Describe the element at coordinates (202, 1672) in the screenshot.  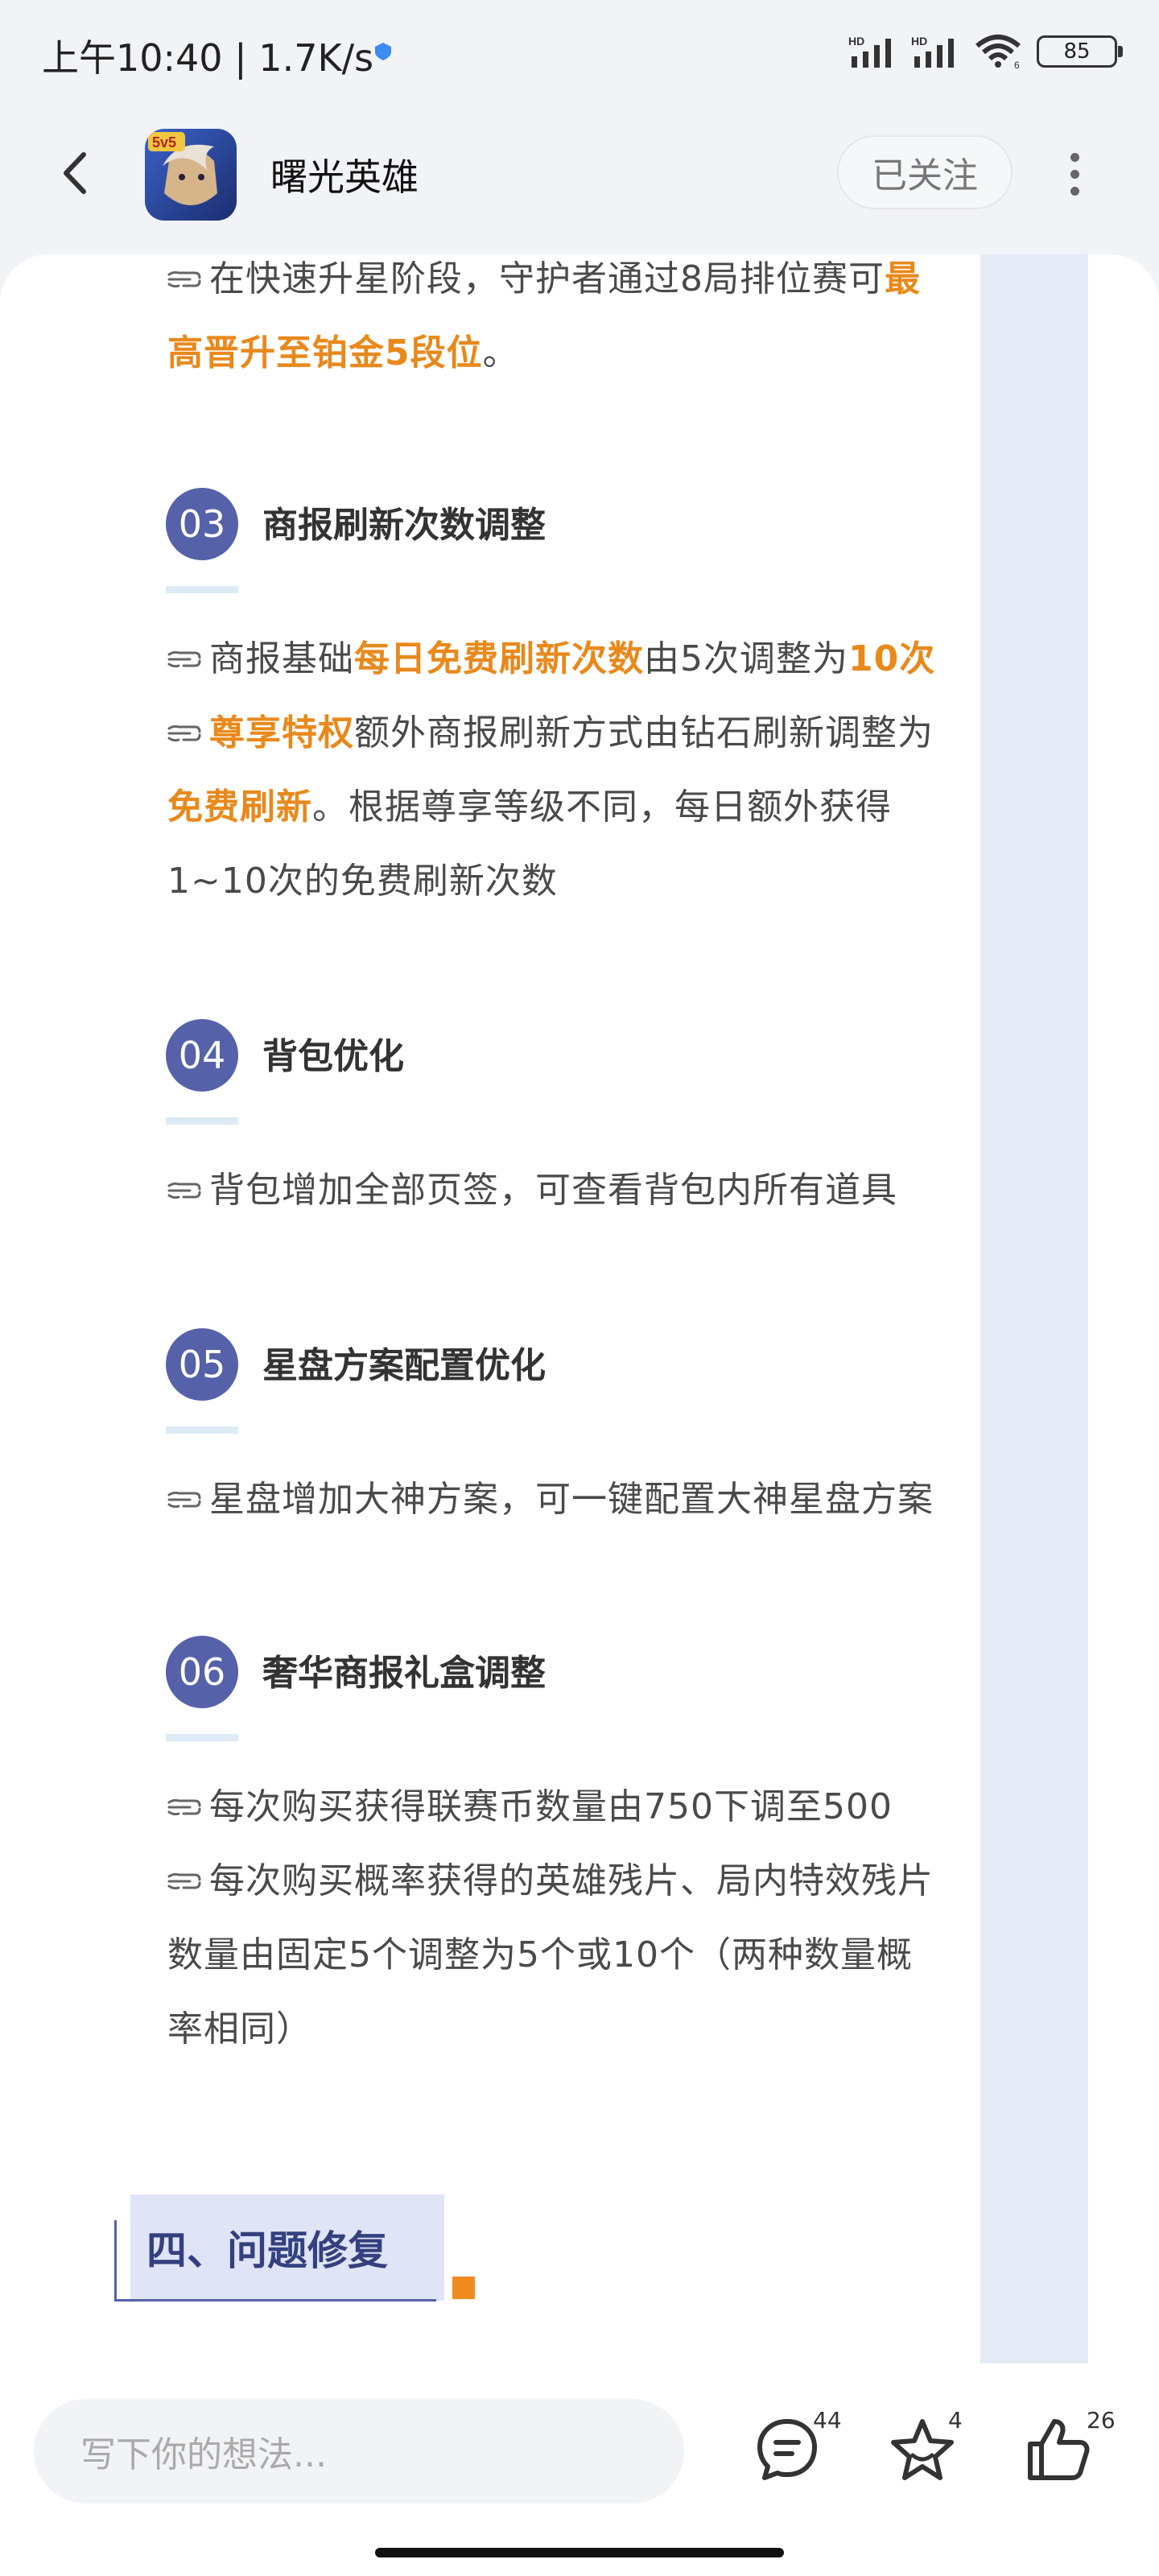
I see `section-number: 06` at that location.